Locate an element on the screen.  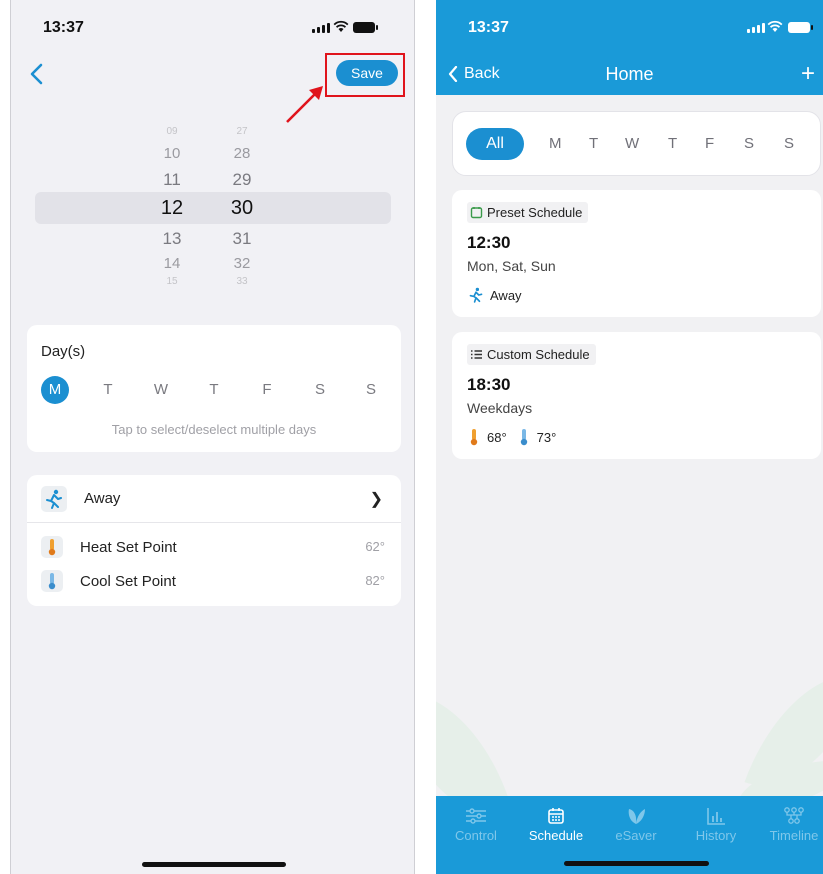
day-filter-bar: All M T W T F S S is located at coordinates (636, 143).